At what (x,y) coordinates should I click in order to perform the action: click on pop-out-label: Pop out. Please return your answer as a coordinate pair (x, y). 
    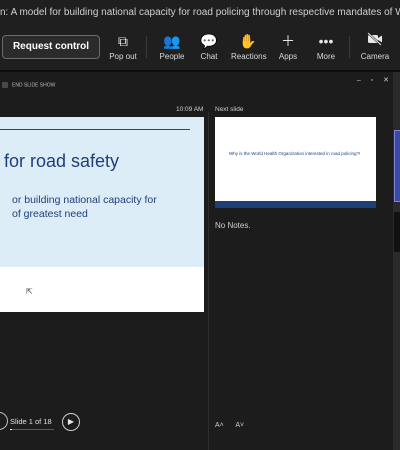
    Looking at the image, I should click on (123, 56).